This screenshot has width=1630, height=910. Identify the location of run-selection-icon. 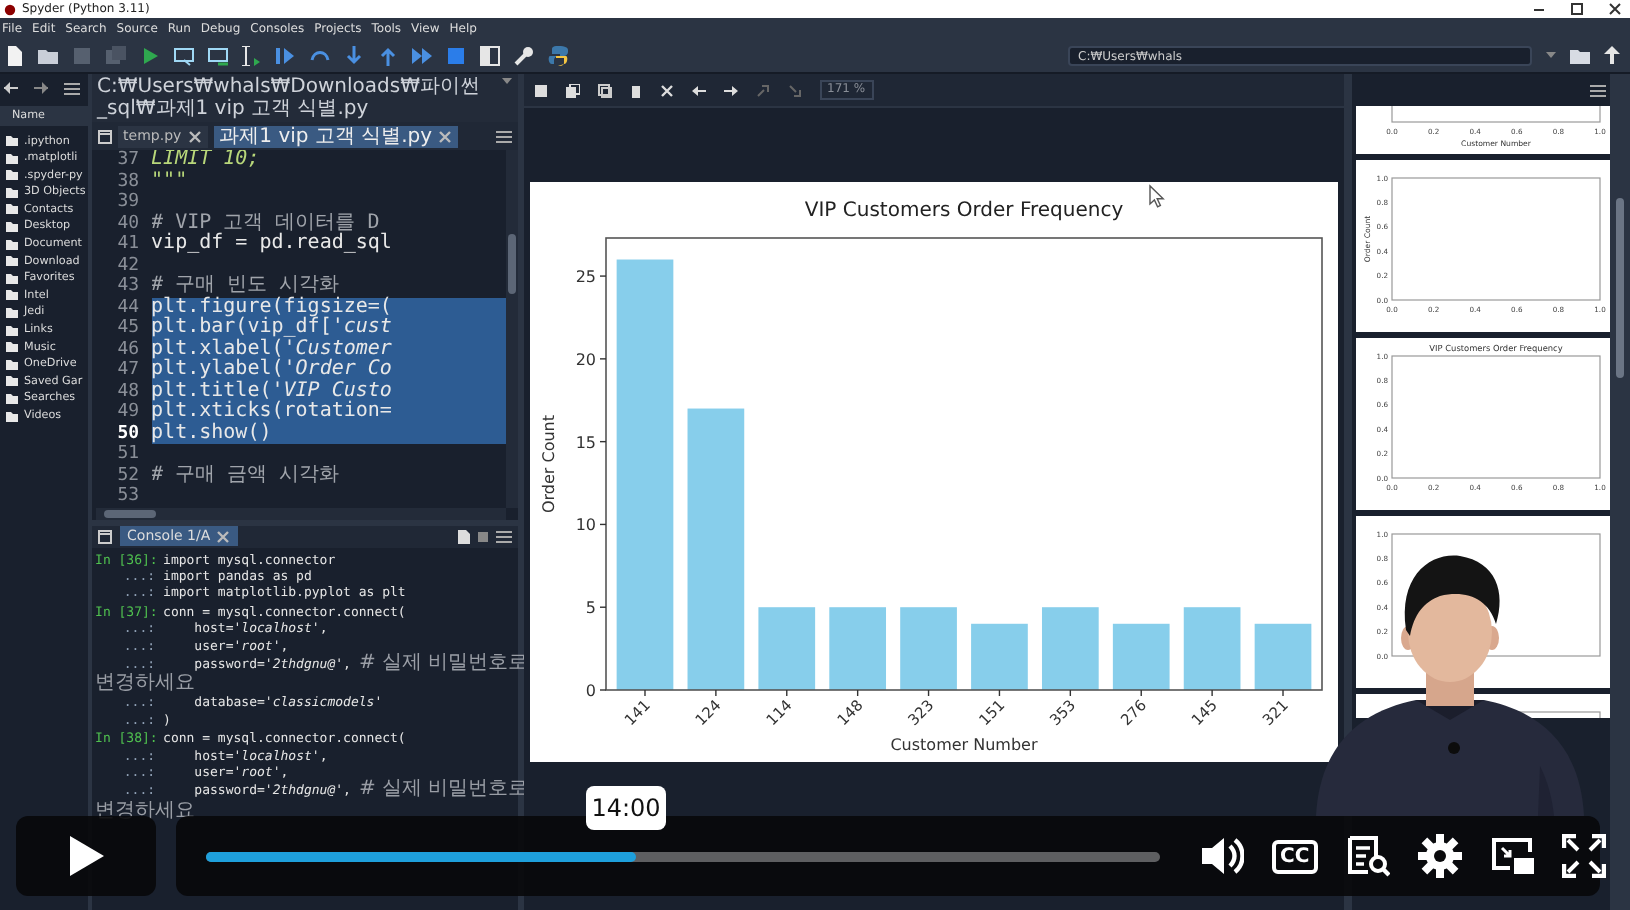
(252, 55).